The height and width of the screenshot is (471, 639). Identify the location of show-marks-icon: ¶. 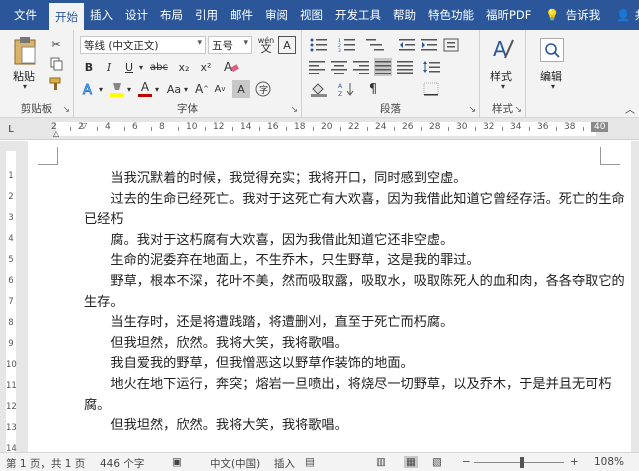
(373, 89).